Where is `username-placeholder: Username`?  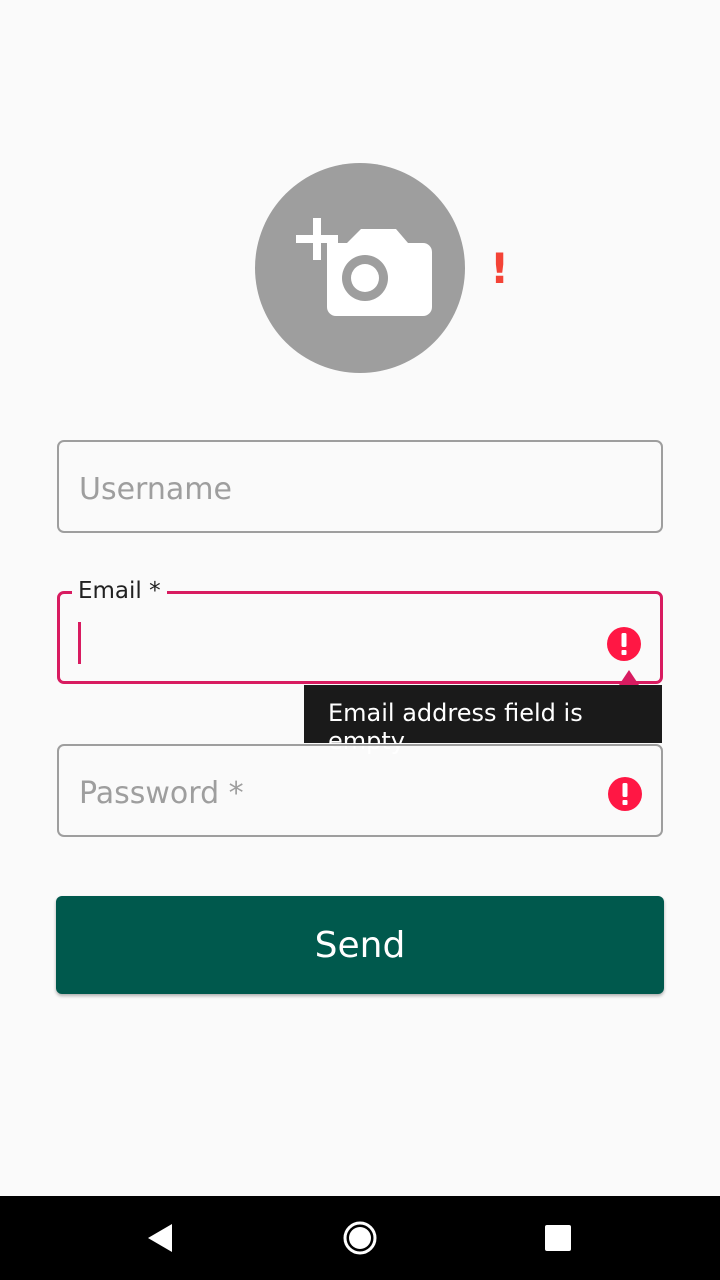
username-placeholder: Username is located at coordinates (155, 489).